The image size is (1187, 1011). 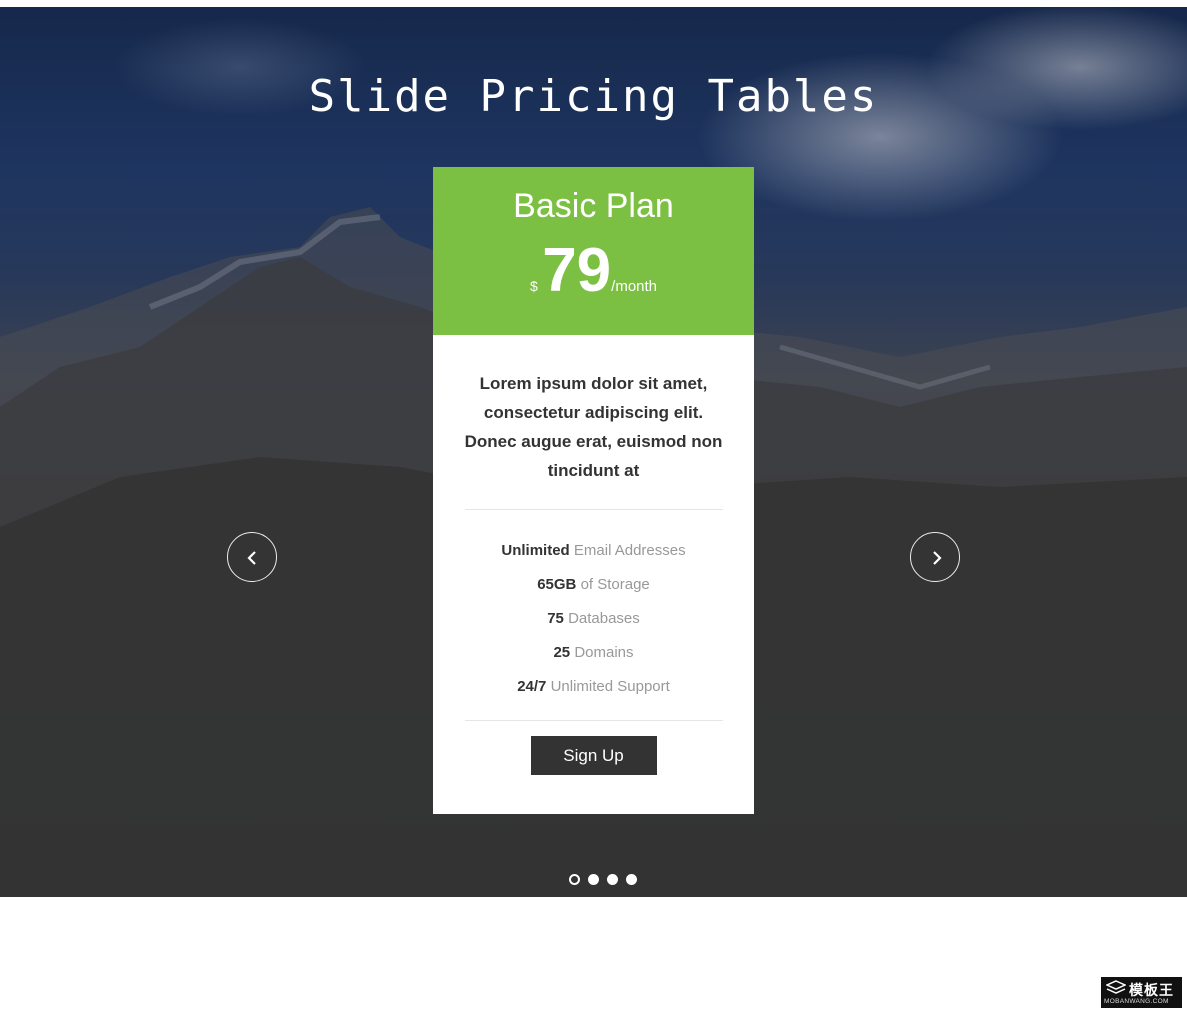 I want to click on feature-text: Unlimited Support, so click(x=610, y=686).